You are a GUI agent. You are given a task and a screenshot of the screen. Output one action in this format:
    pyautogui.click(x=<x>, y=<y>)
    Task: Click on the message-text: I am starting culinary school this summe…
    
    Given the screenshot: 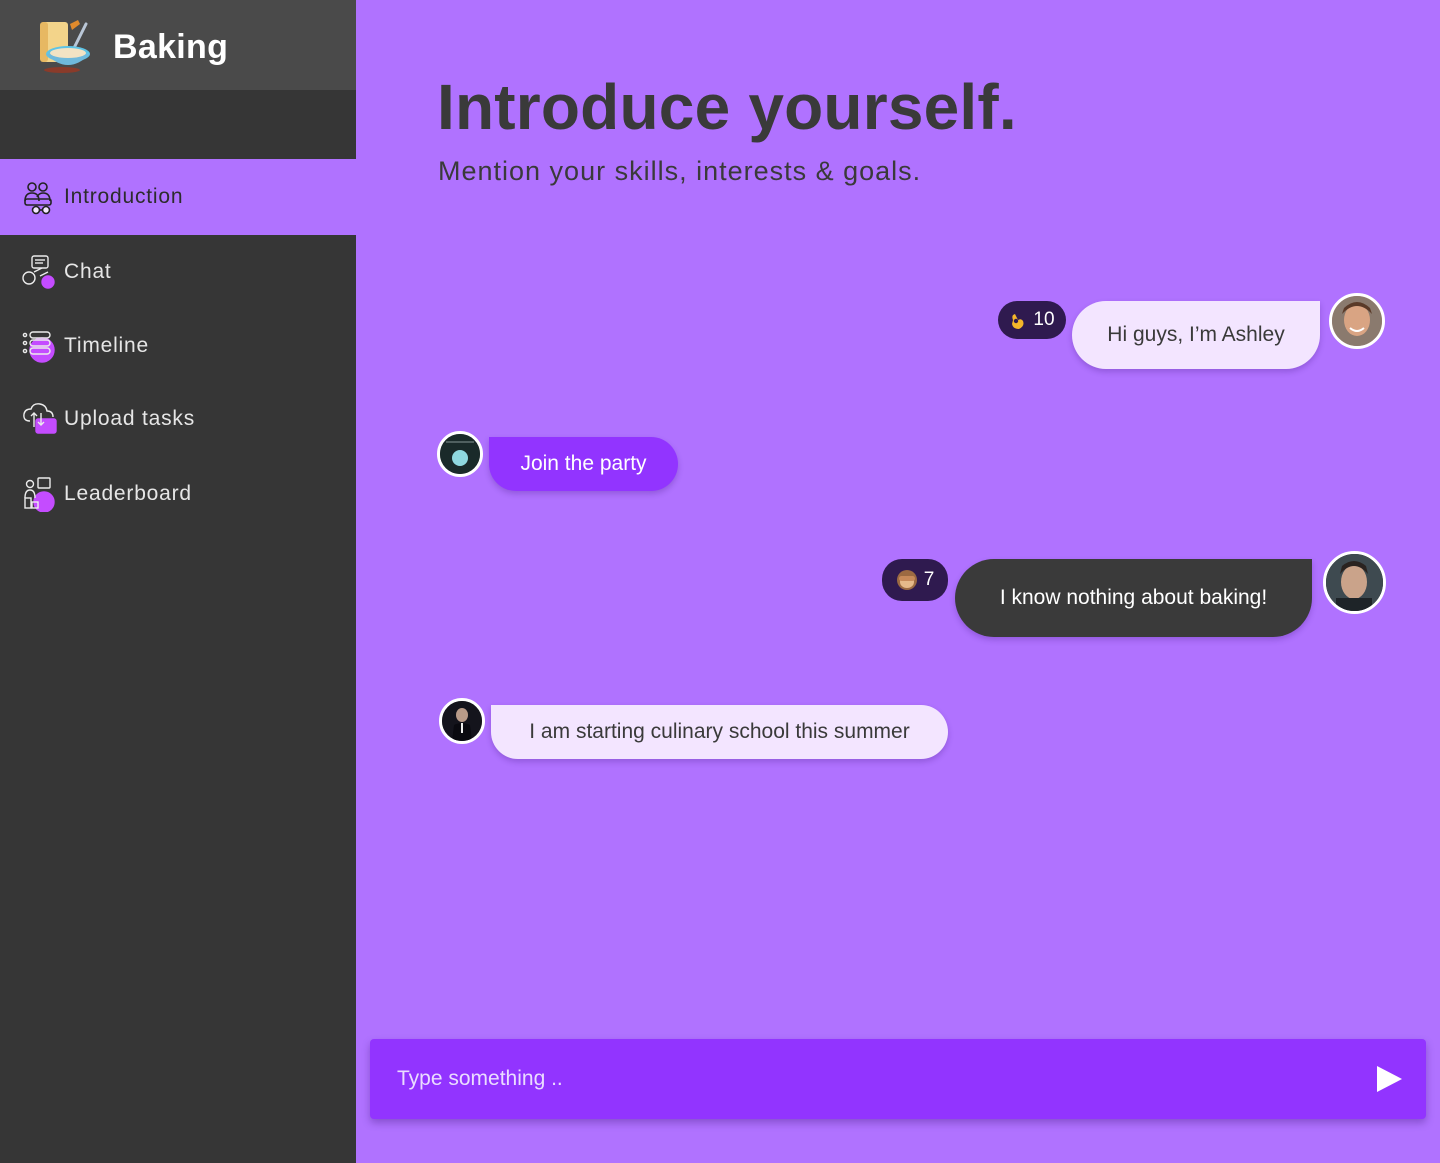 What is the action you would take?
    pyautogui.click(x=719, y=731)
    